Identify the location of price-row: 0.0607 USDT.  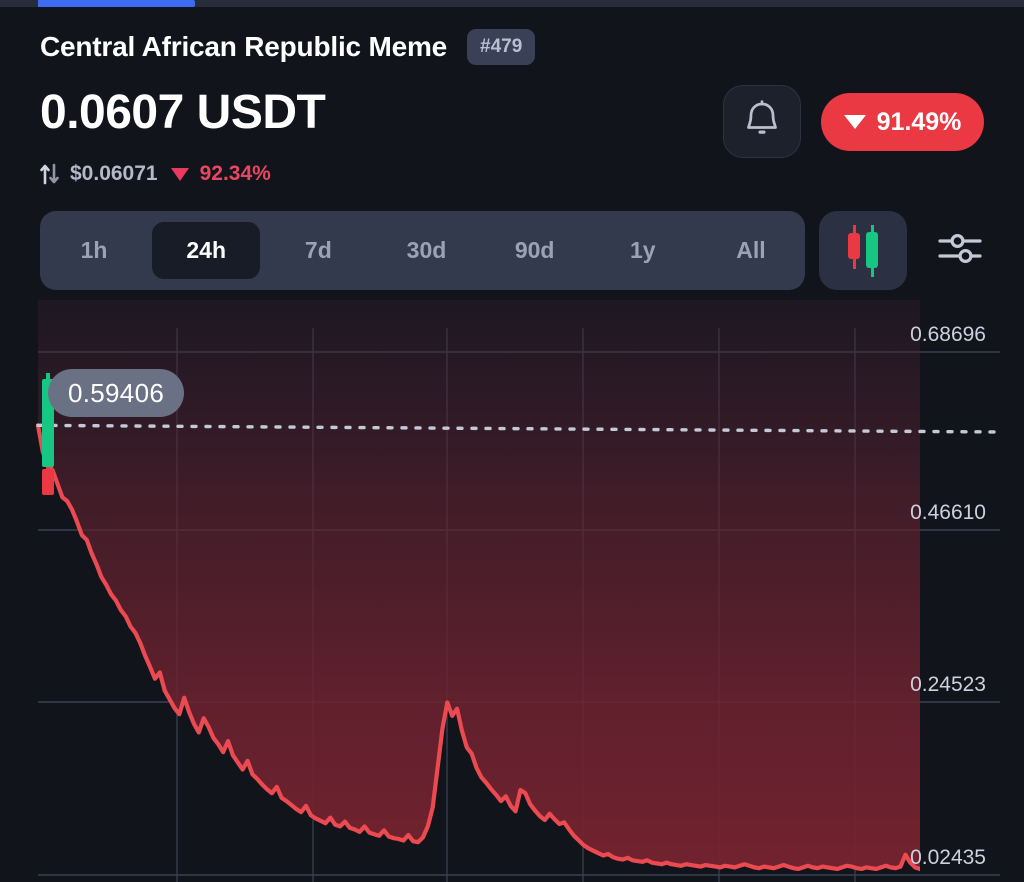
(183, 113).